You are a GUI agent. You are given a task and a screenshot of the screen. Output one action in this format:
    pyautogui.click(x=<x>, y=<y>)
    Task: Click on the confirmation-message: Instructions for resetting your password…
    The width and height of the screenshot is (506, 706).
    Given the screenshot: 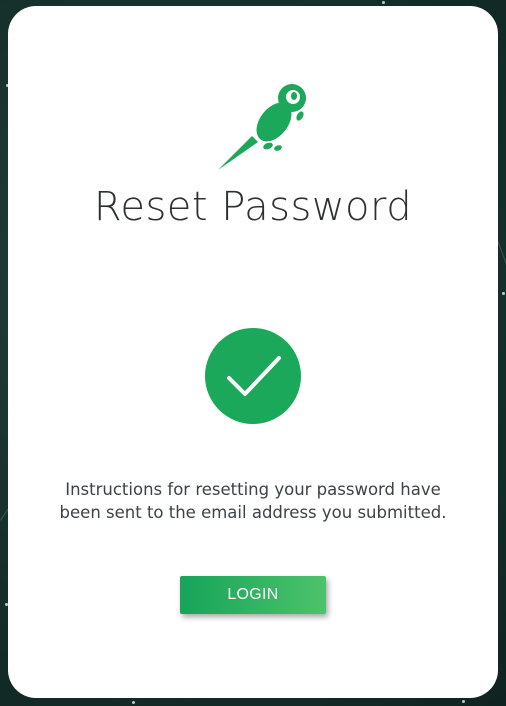 What is the action you would take?
    pyautogui.click(x=253, y=501)
    